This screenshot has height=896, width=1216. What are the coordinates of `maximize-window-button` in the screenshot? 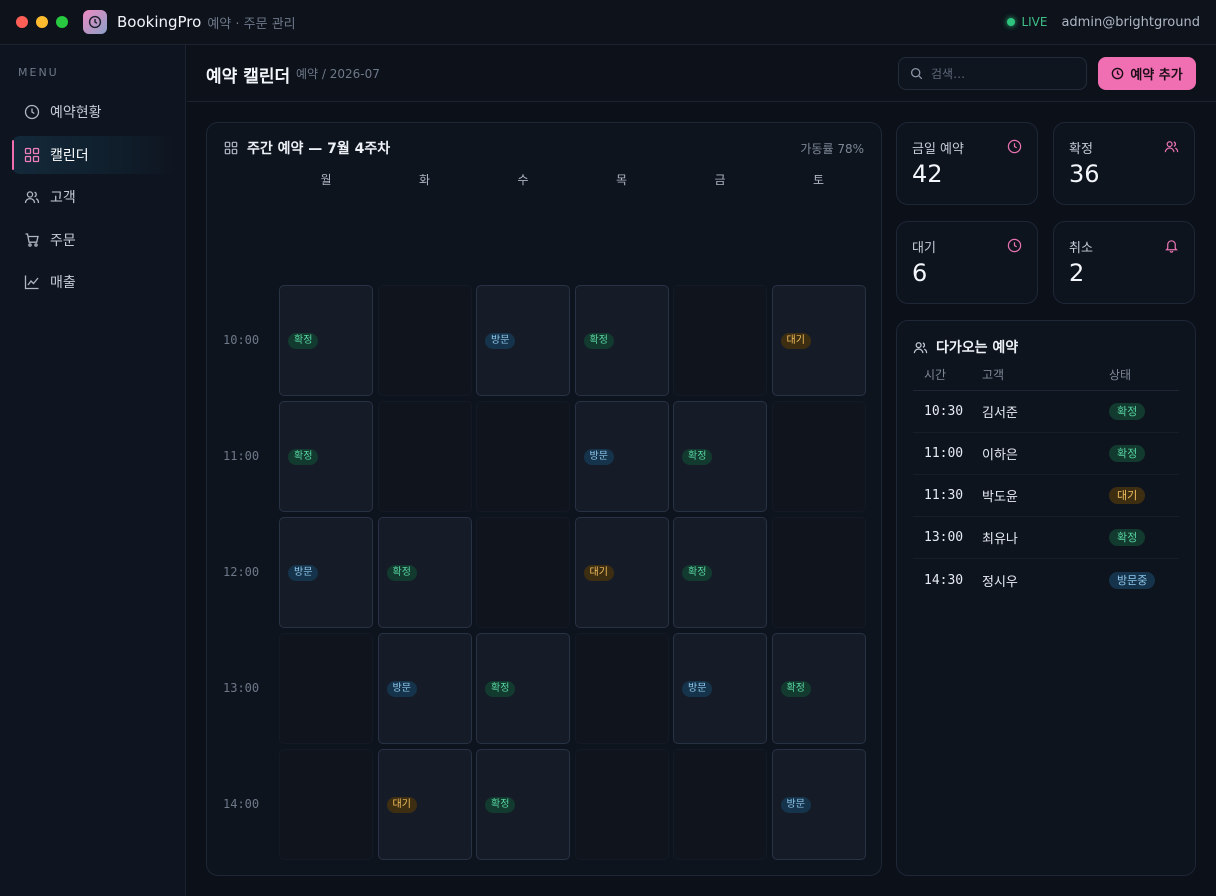 It's located at (62, 22).